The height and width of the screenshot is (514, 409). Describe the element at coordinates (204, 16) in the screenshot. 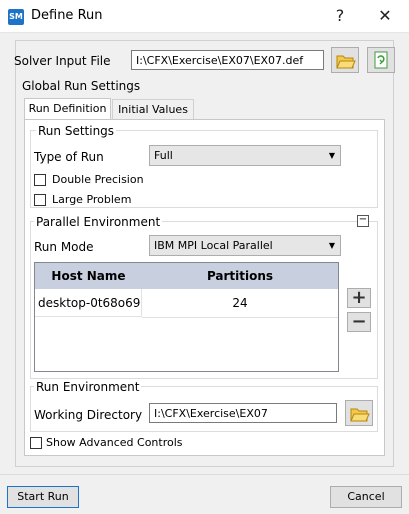

I see `title-bar: SM Define Run ? ✕` at that location.